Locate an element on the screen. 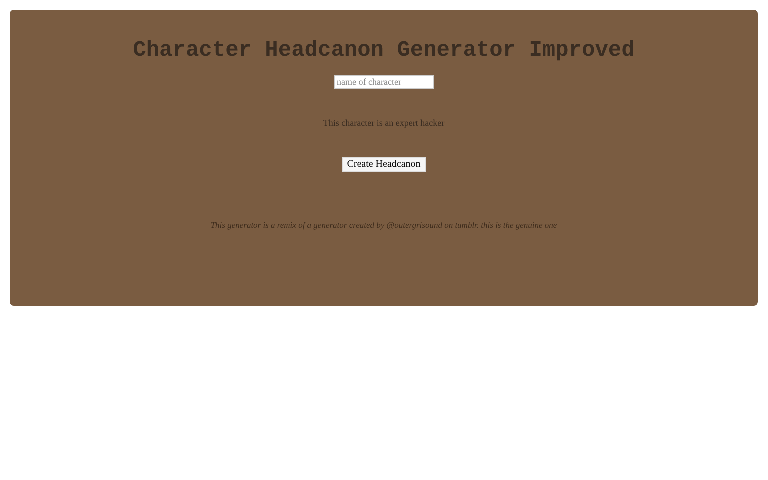 The height and width of the screenshot is (480, 768). create-headcanon-button: Create Headcanon is located at coordinates (384, 164).